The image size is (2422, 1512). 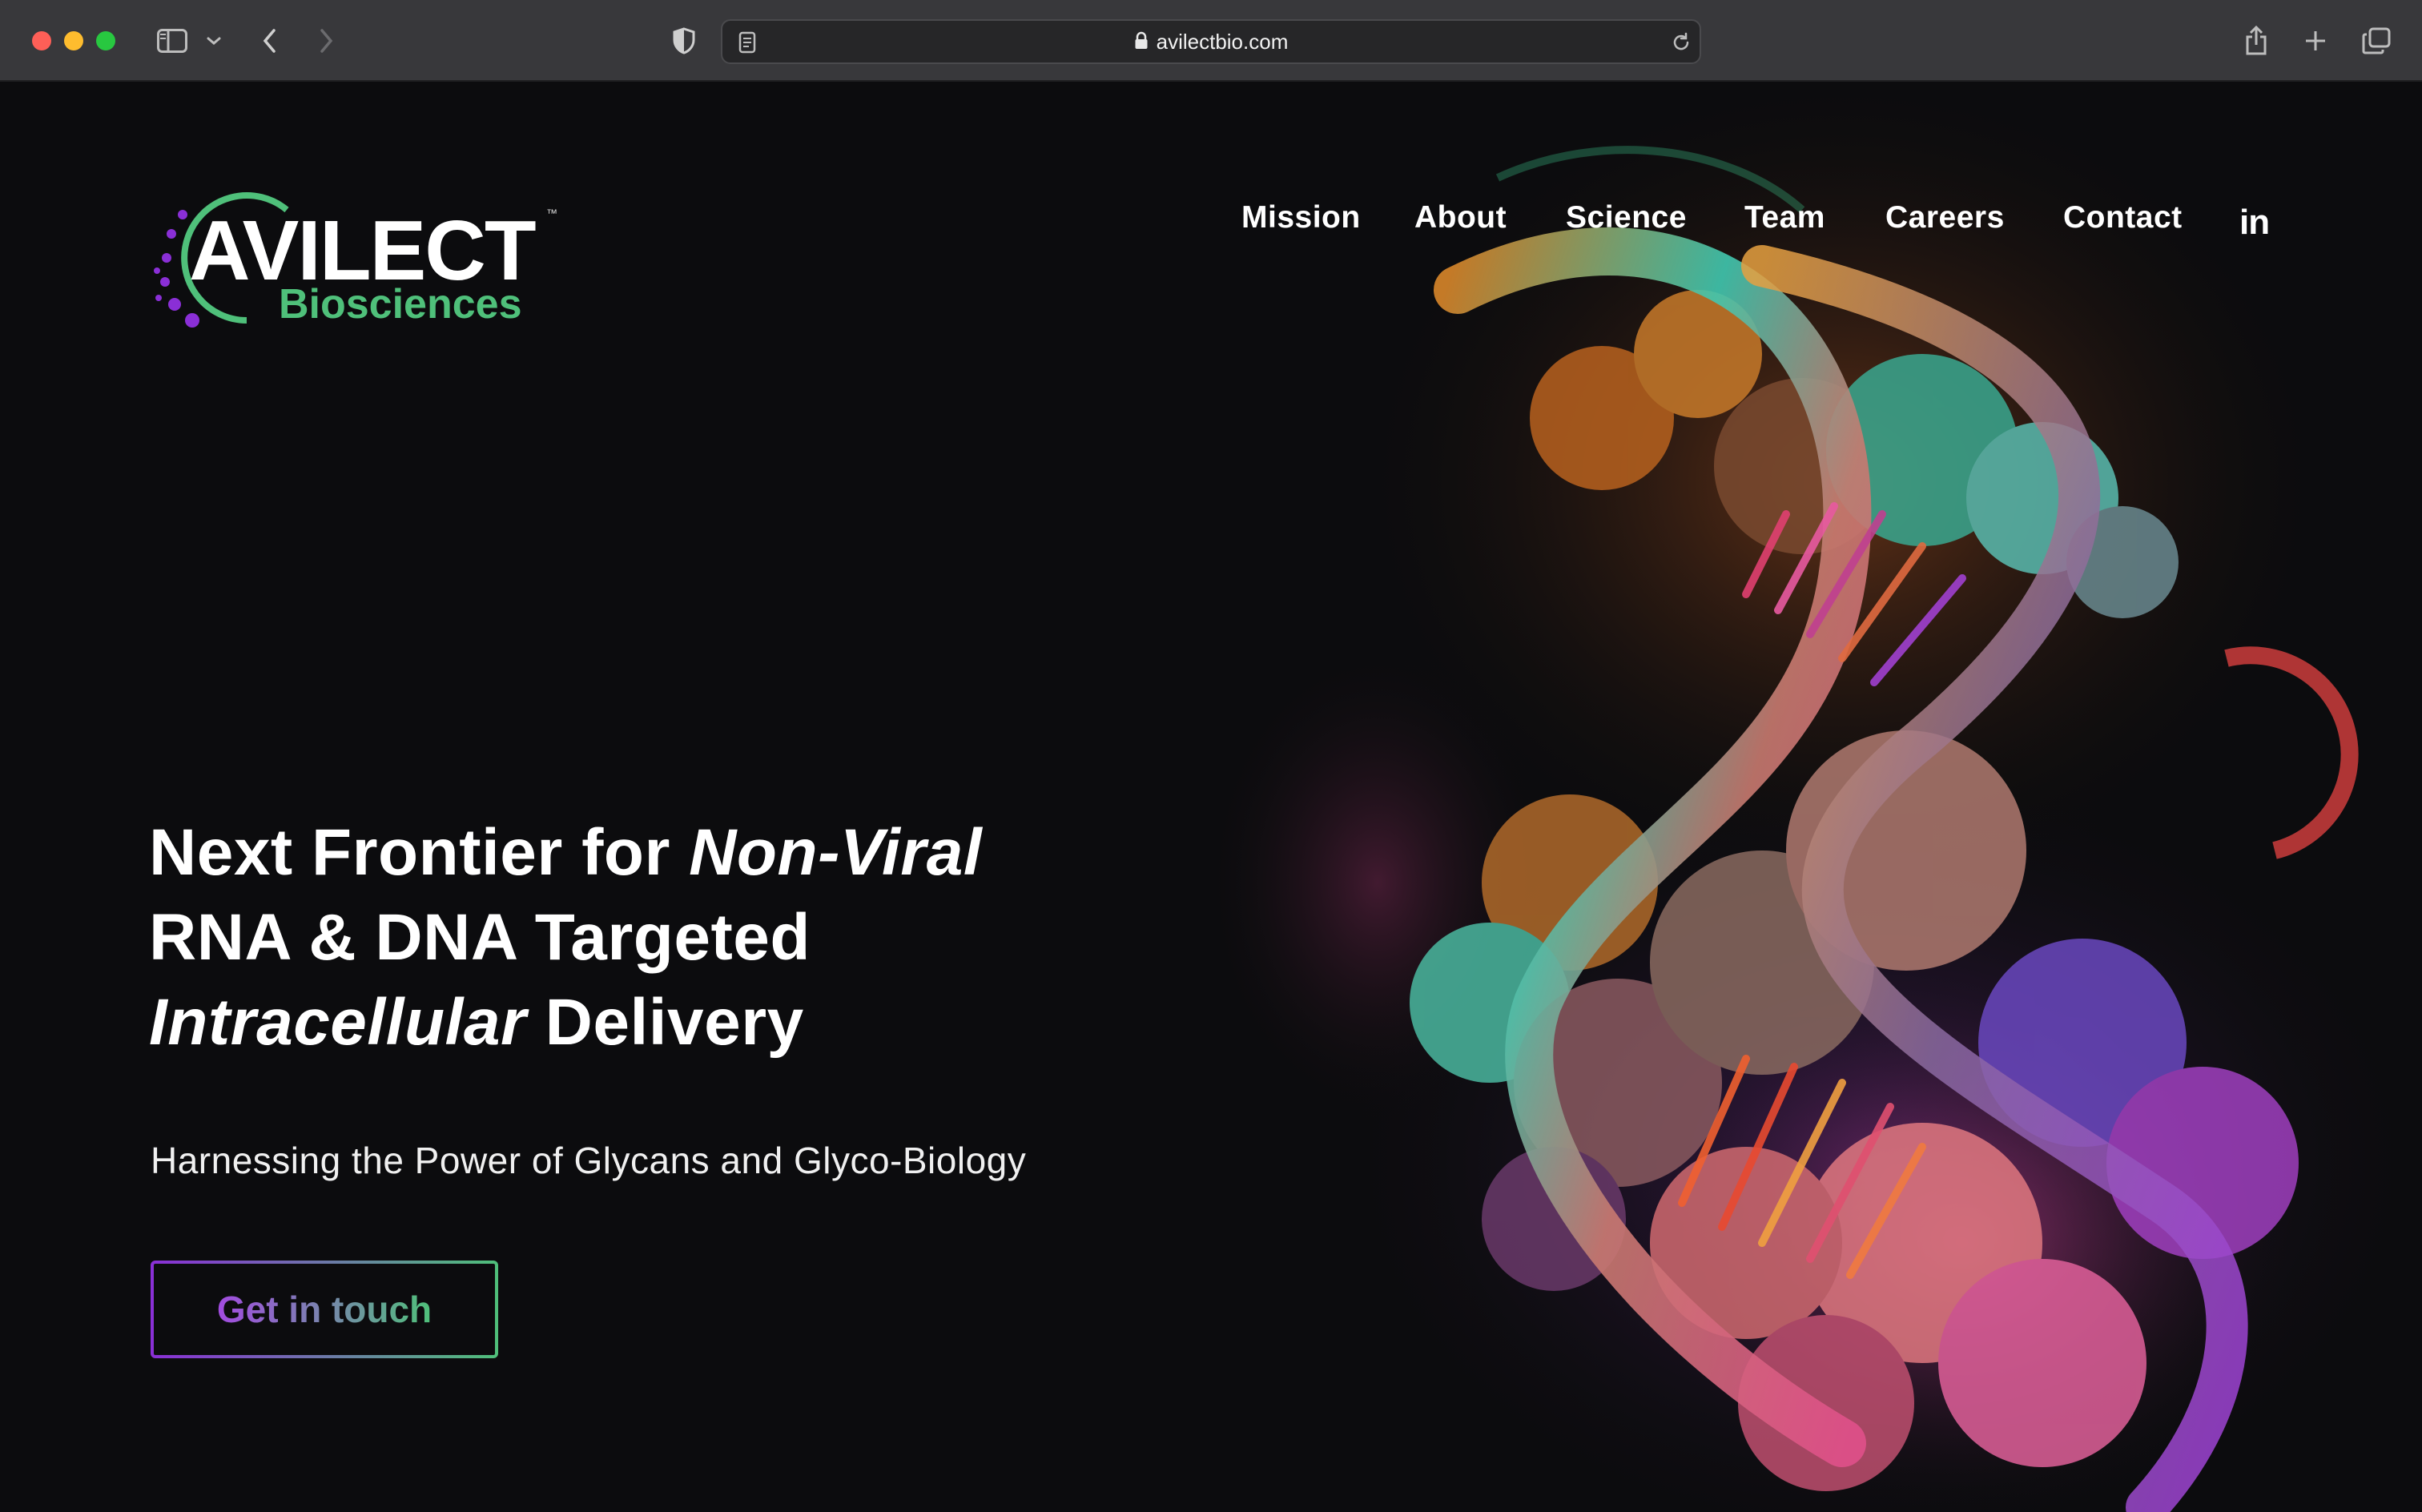 I want to click on sidebar-icon, so click(x=172, y=41).